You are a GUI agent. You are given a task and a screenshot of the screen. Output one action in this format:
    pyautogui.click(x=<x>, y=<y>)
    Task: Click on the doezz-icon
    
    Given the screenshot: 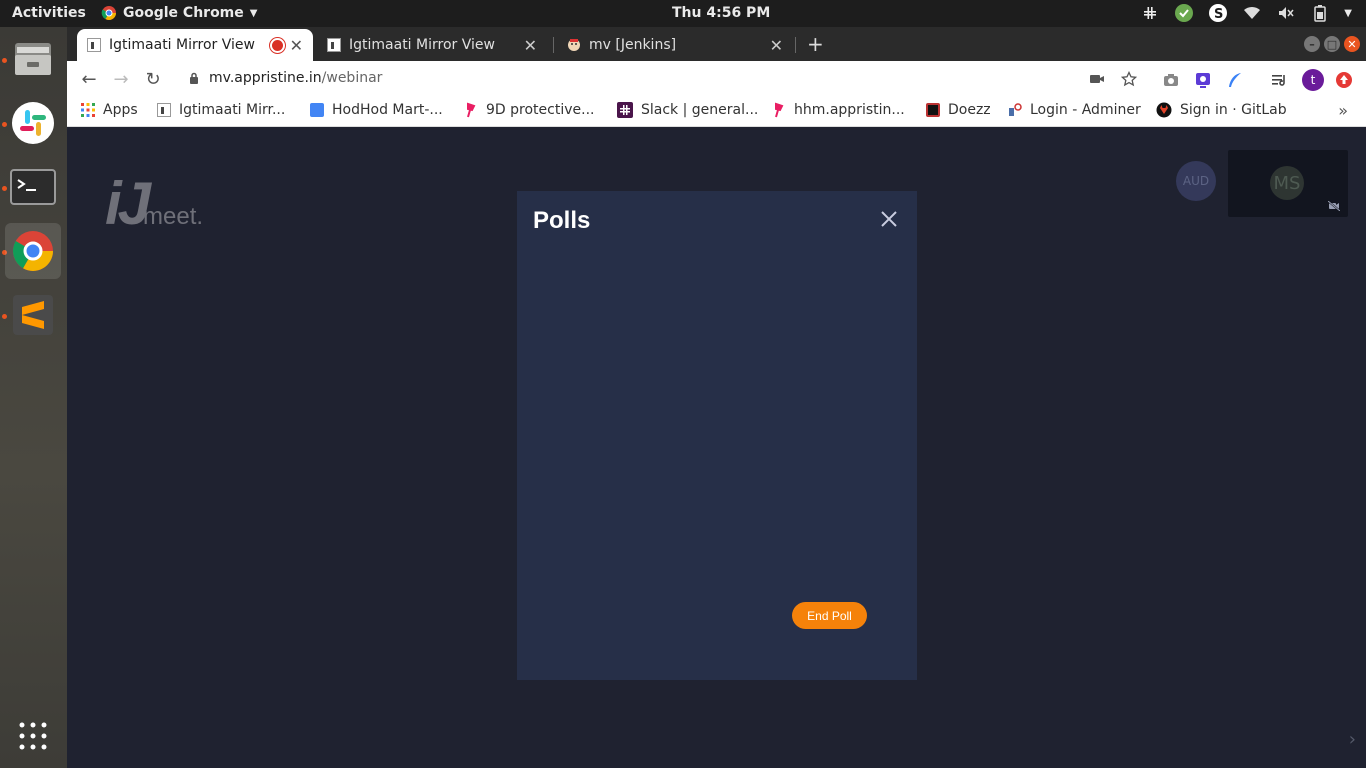 What is the action you would take?
    pyautogui.click(x=933, y=110)
    